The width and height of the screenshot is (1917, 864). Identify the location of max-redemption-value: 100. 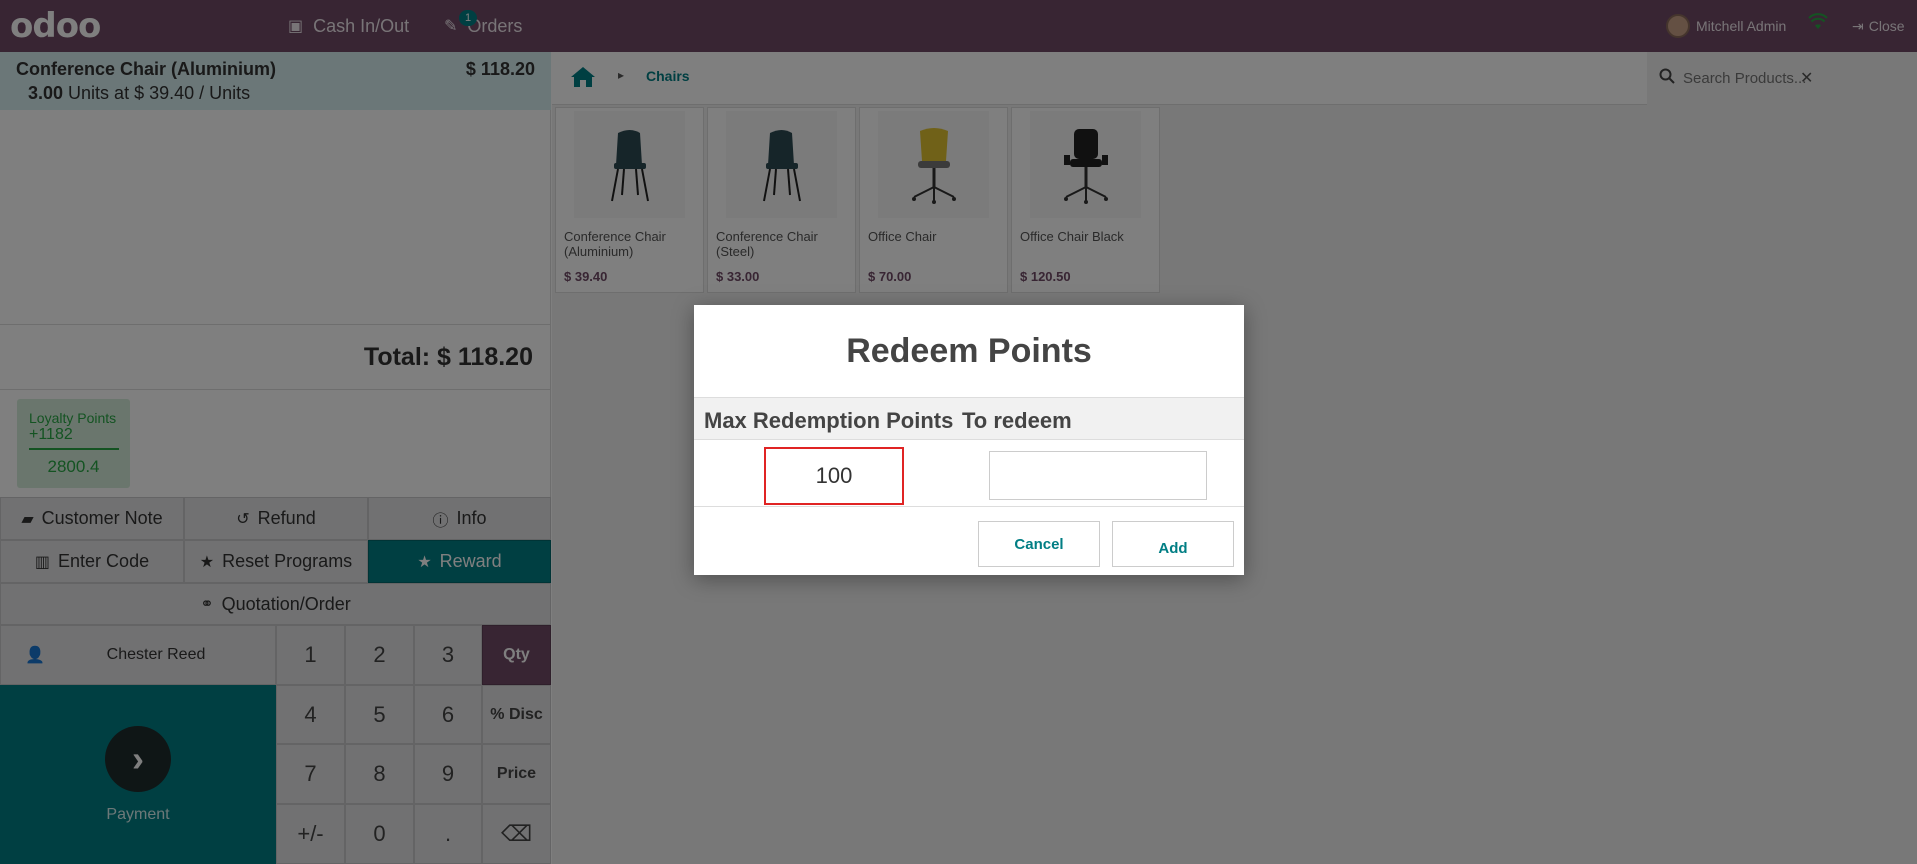
(834, 476).